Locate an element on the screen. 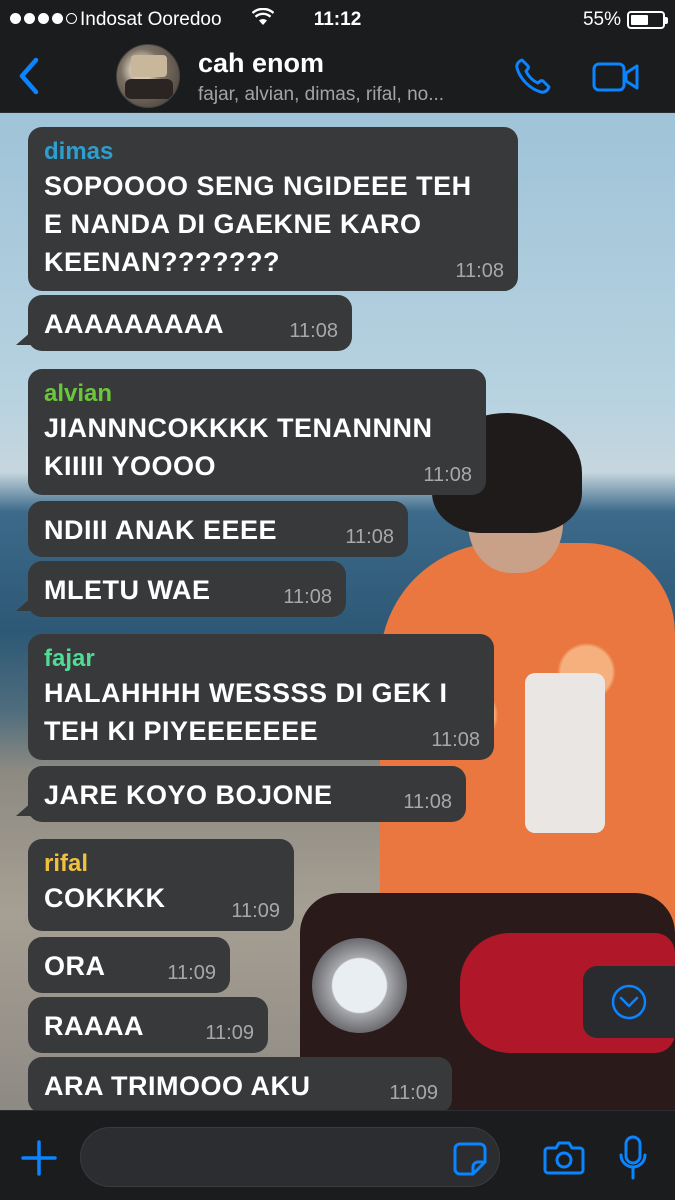 This screenshot has height=1200, width=675. composer-bar is located at coordinates (337, 1155).